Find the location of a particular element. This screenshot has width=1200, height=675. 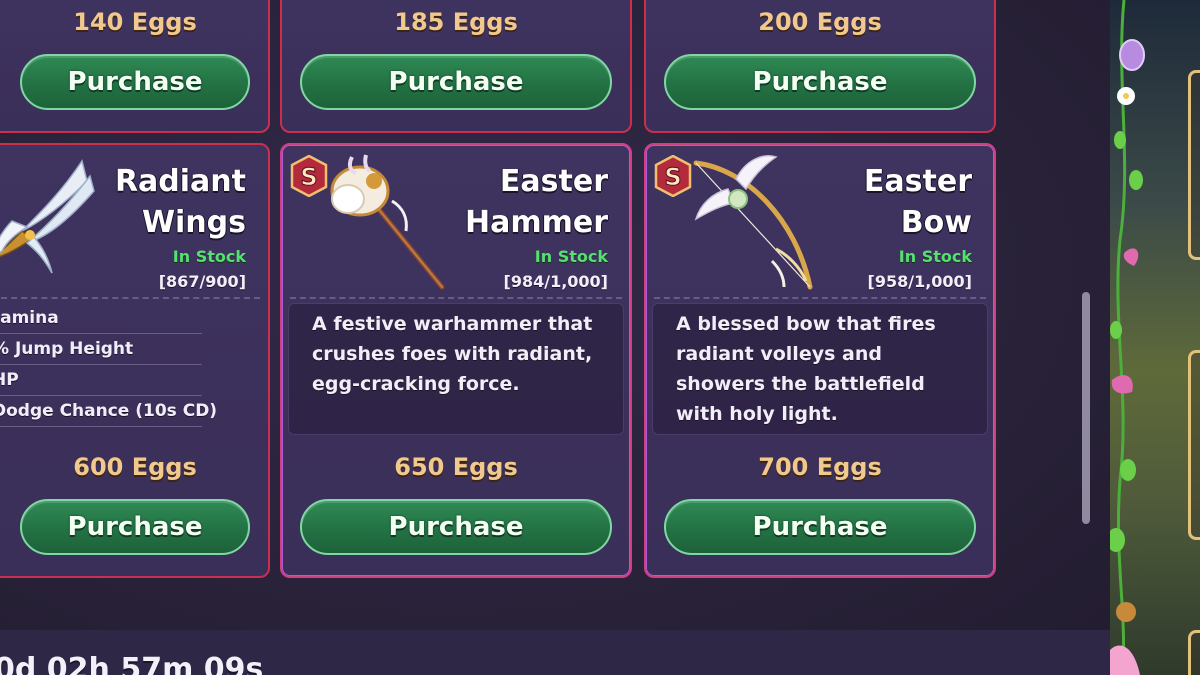

item-name: Radiant Wings is located at coordinates (180, 202).